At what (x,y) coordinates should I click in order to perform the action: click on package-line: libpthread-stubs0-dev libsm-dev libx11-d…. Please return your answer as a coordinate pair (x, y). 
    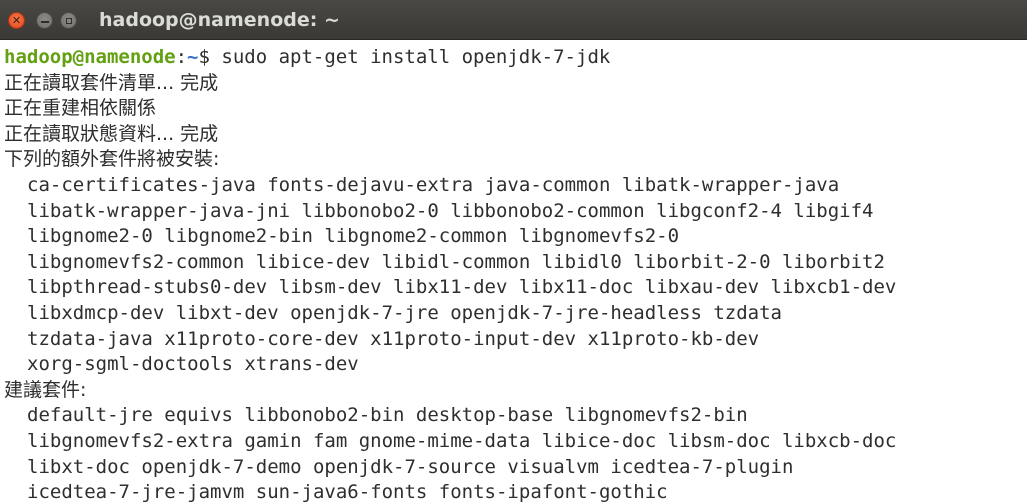
    Looking at the image, I should click on (462, 287).